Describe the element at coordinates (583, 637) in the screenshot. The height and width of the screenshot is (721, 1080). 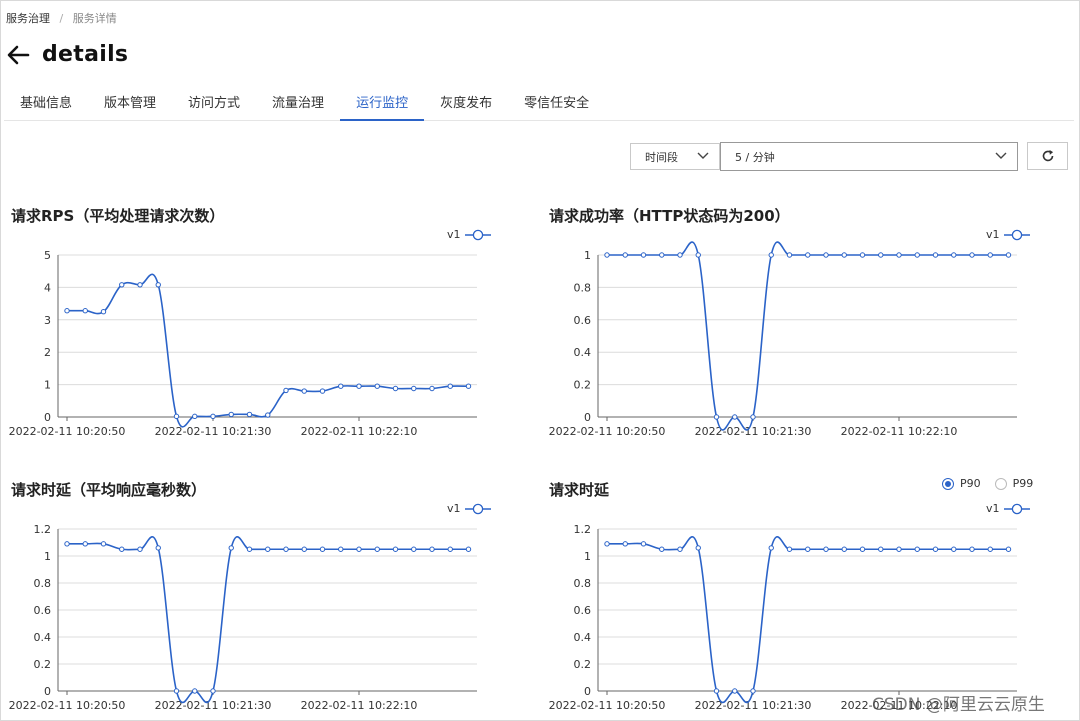
I see `y-tick-label: 0.4` at that location.